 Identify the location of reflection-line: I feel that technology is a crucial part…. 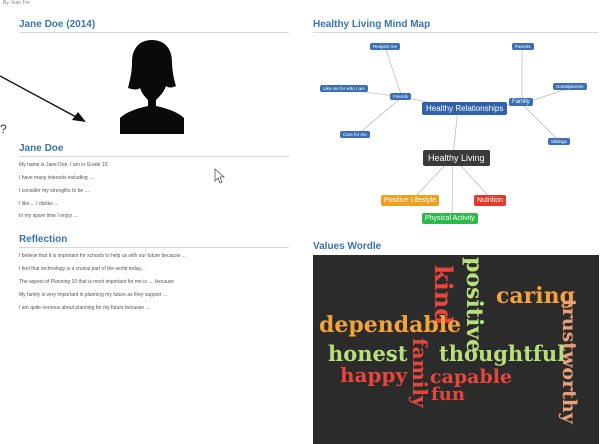
(82, 269).